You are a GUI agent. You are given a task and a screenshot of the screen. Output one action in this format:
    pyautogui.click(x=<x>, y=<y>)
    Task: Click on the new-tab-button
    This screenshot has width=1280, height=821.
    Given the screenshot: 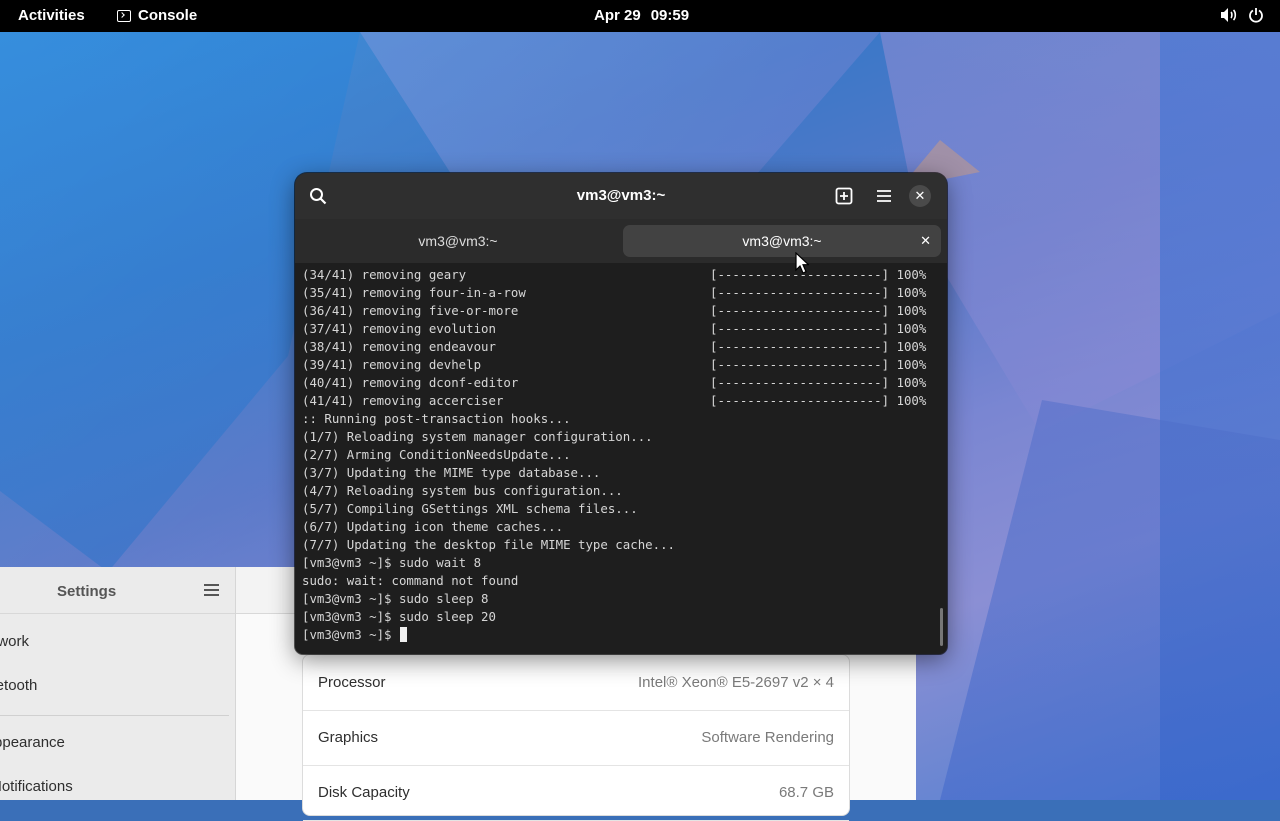 What is the action you would take?
    pyautogui.click(x=844, y=196)
    